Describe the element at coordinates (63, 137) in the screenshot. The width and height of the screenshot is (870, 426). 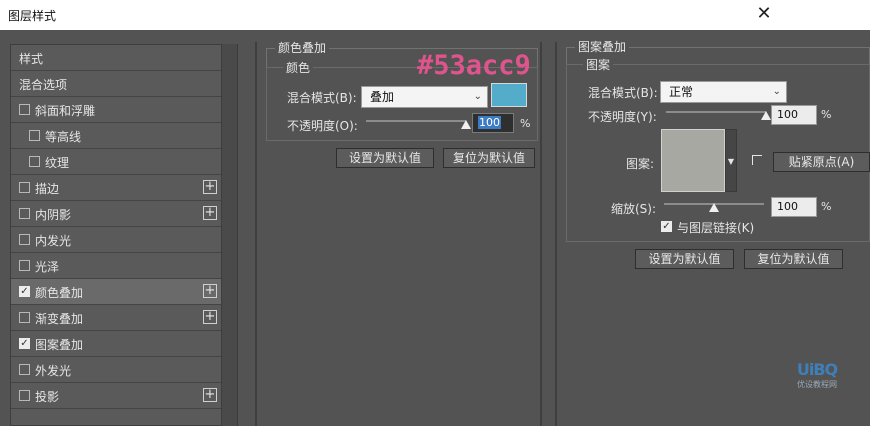
I see `sidebar-item-label: 等高线` at that location.